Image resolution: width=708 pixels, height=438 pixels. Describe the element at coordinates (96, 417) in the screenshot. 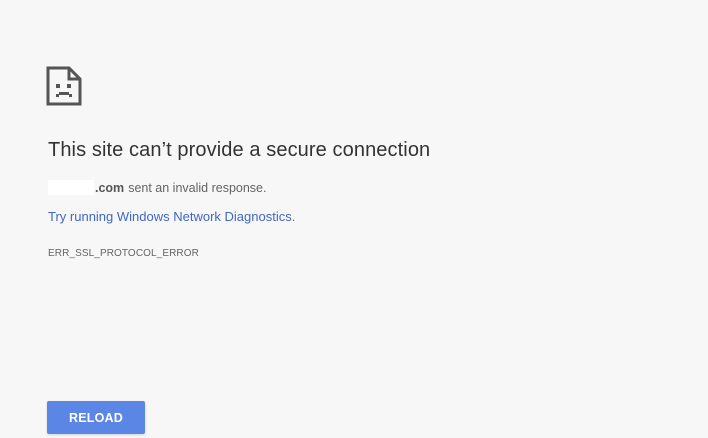

I see `reload-button: RELOAD` at that location.